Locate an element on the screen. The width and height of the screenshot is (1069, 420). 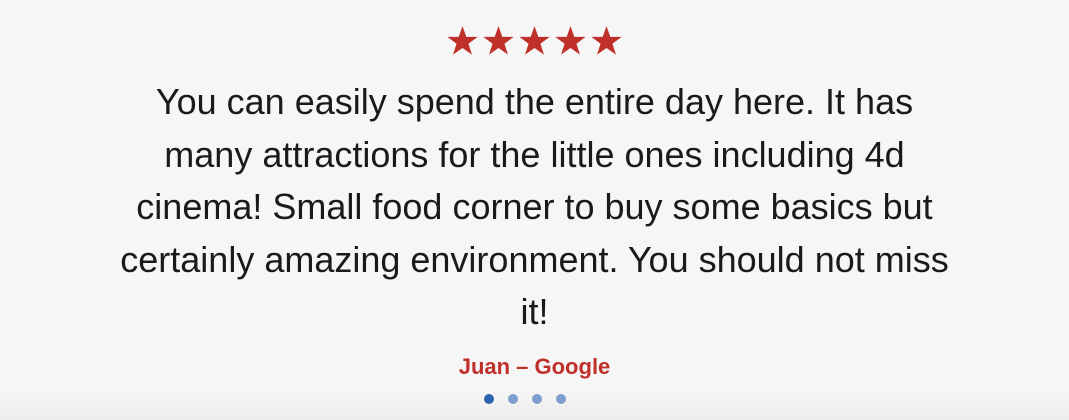
review-line: it! is located at coordinates (534, 311).